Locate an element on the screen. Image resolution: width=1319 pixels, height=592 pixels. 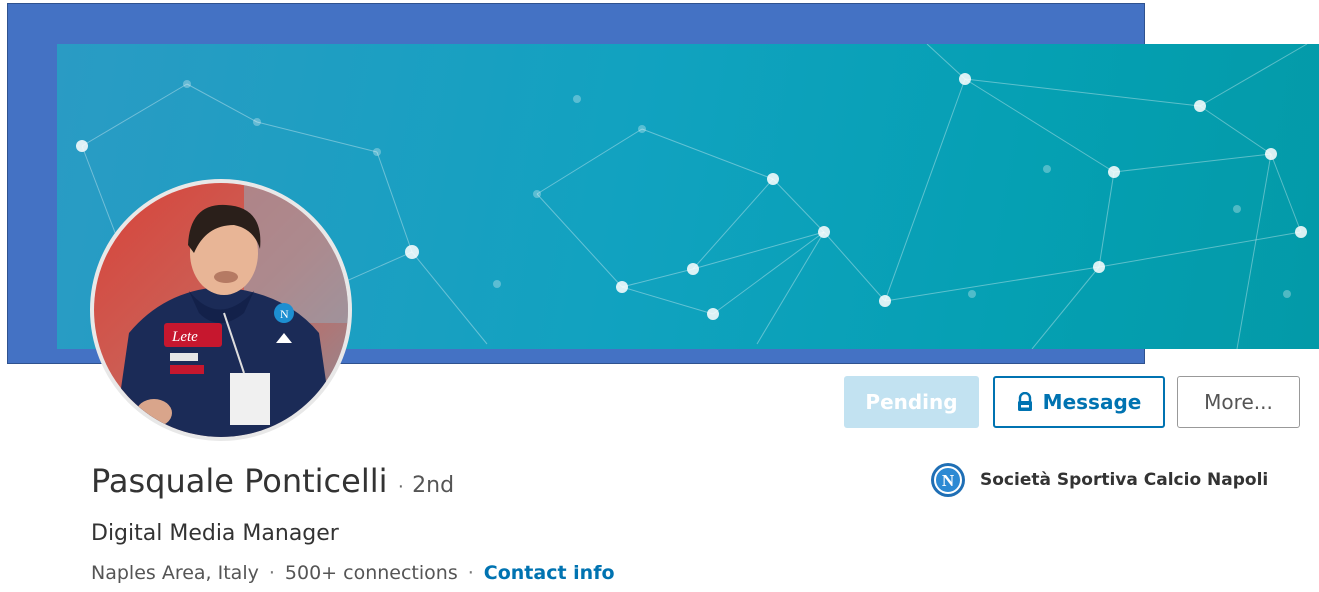
profile-name-row: Pasquale Ponticelli · 2nd is located at coordinates (272, 481).